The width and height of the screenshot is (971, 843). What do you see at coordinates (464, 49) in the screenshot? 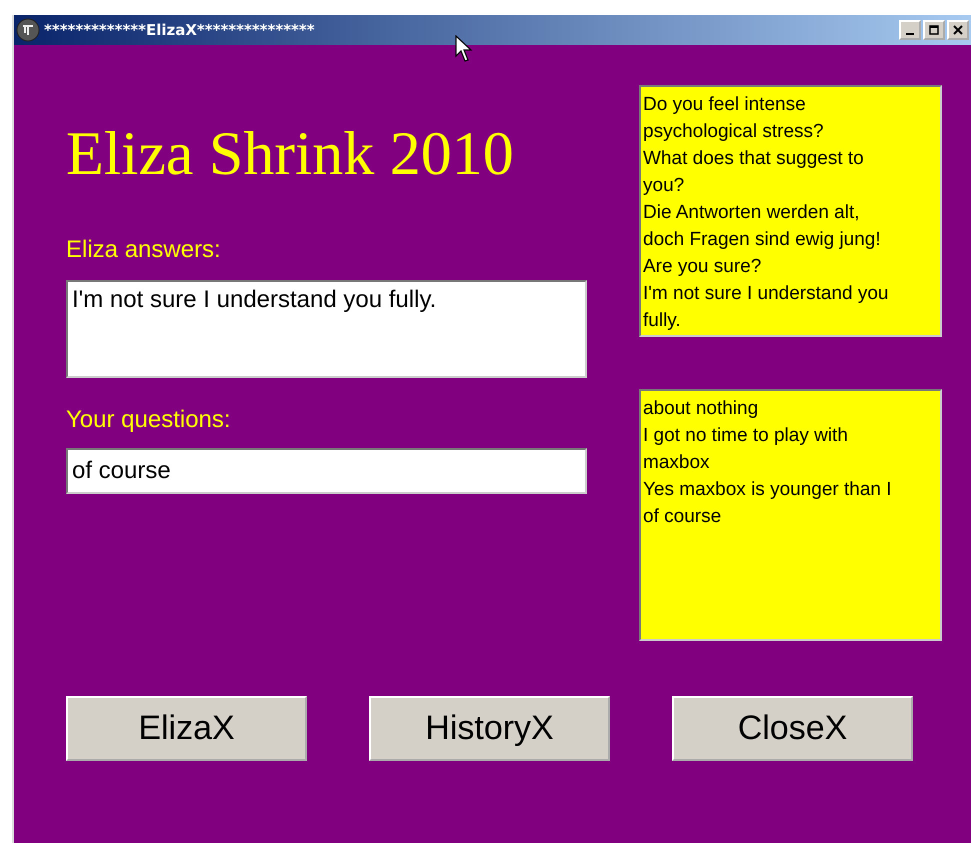
I see `mouse-pointer-icon` at bounding box center [464, 49].